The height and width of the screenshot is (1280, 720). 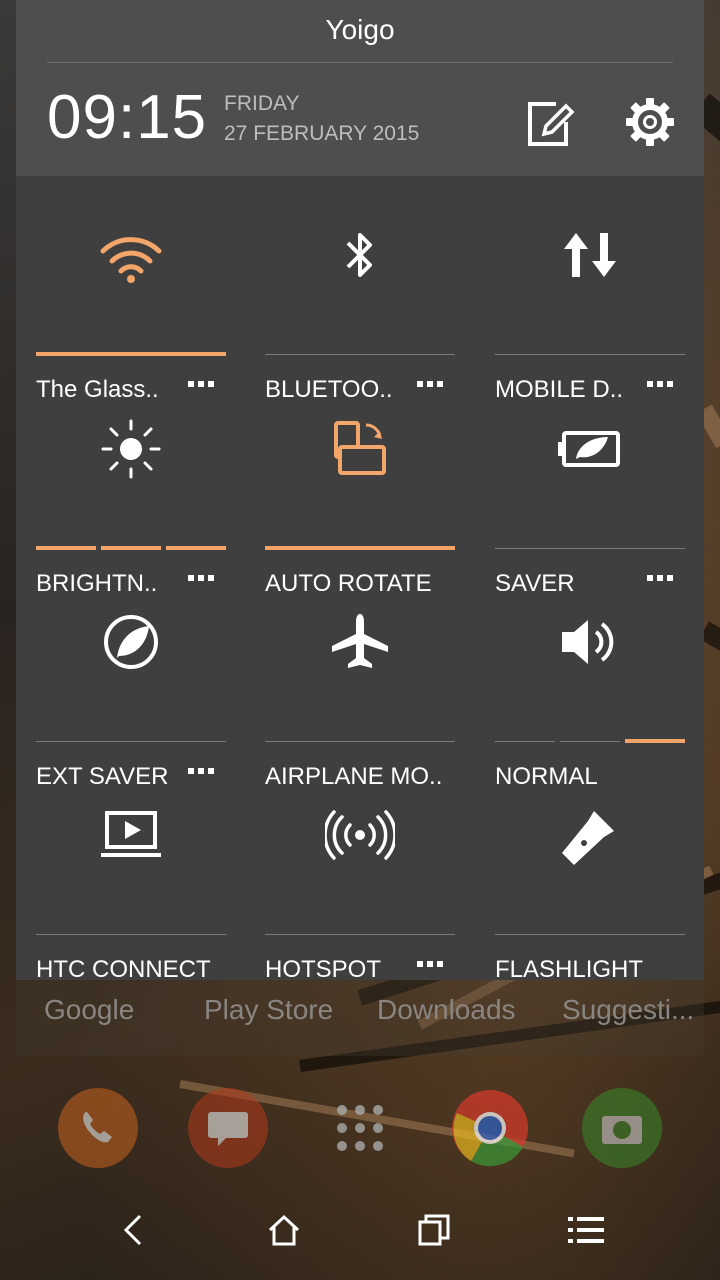 What do you see at coordinates (590, 693) in the screenshot?
I see `tile-sound-profile: NORMAL` at bounding box center [590, 693].